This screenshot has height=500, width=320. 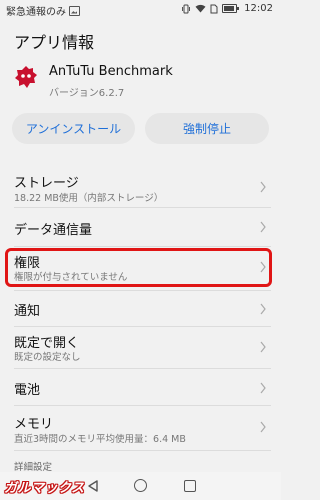 What do you see at coordinates (140, 427) in the screenshot?
I see `settings-item-memory: メモリ 直近3時間のメモリ平均使用量：6.4 MB` at bounding box center [140, 427].